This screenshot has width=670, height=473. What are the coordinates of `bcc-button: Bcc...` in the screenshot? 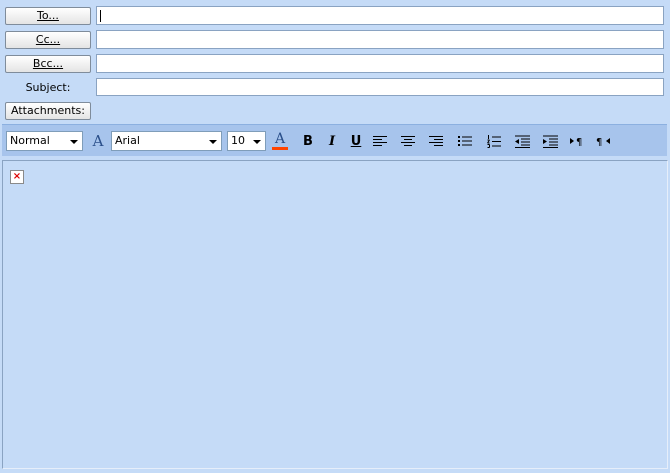 It's located at (48, 64).